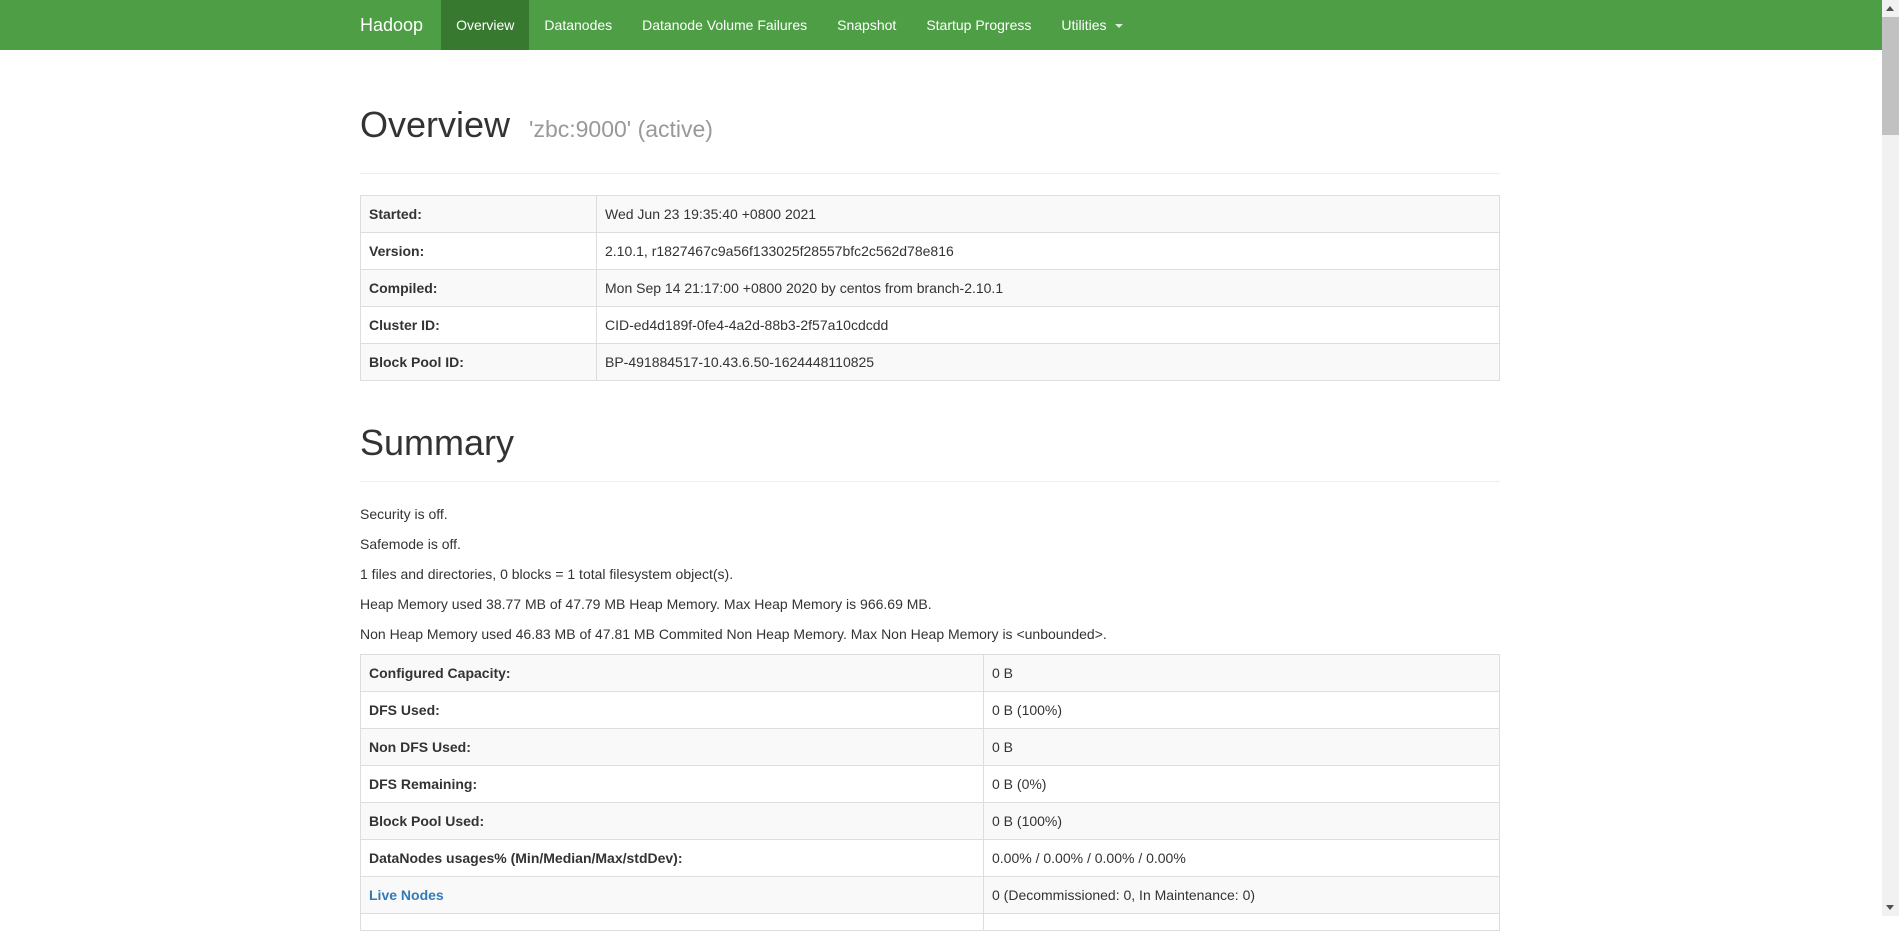  I want to click on table-row: Started: Wed Jun 23 19:35:40 +0800 2021, so click(930, 214).